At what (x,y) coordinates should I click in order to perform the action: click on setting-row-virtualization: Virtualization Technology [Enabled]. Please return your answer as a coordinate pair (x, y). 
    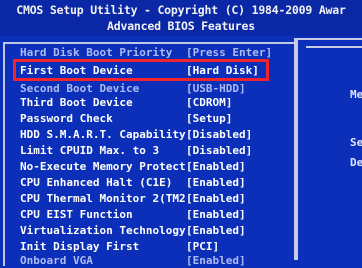
    Looking at the image, I should click on (155, 230).